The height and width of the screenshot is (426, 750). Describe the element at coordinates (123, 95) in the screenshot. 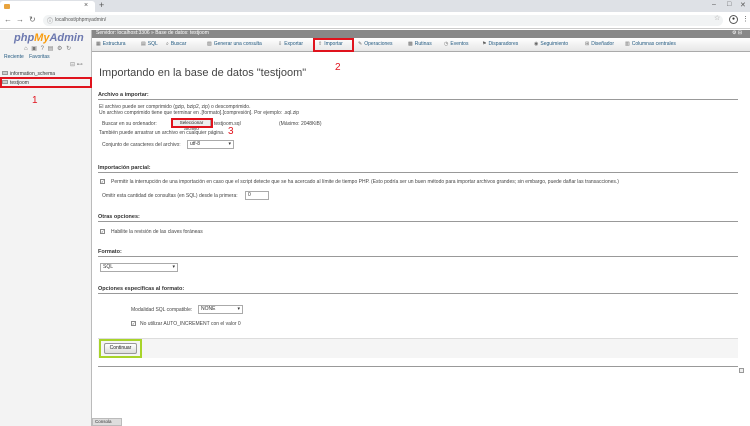

I see `file-section-header: Archivo a importar:` at that location.